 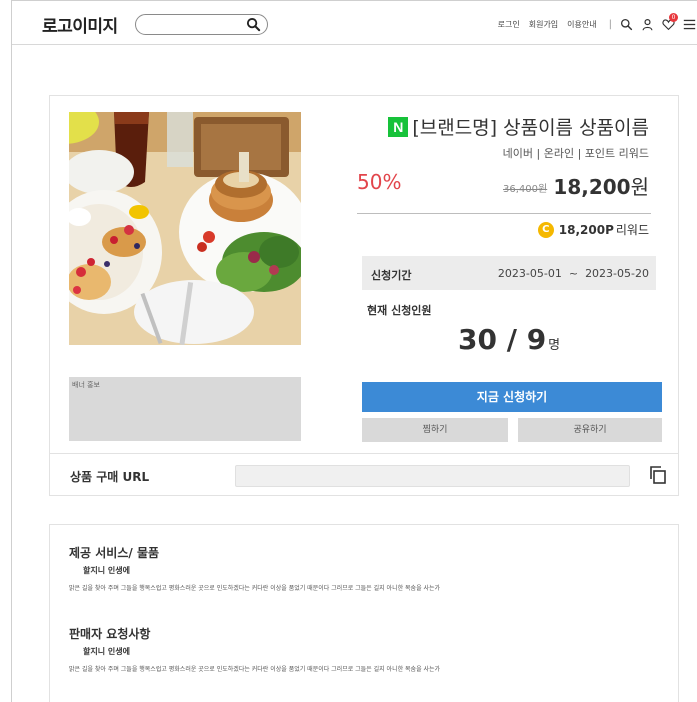 I want to click on signup-link: 회원가입, so click(x=543, y=24).